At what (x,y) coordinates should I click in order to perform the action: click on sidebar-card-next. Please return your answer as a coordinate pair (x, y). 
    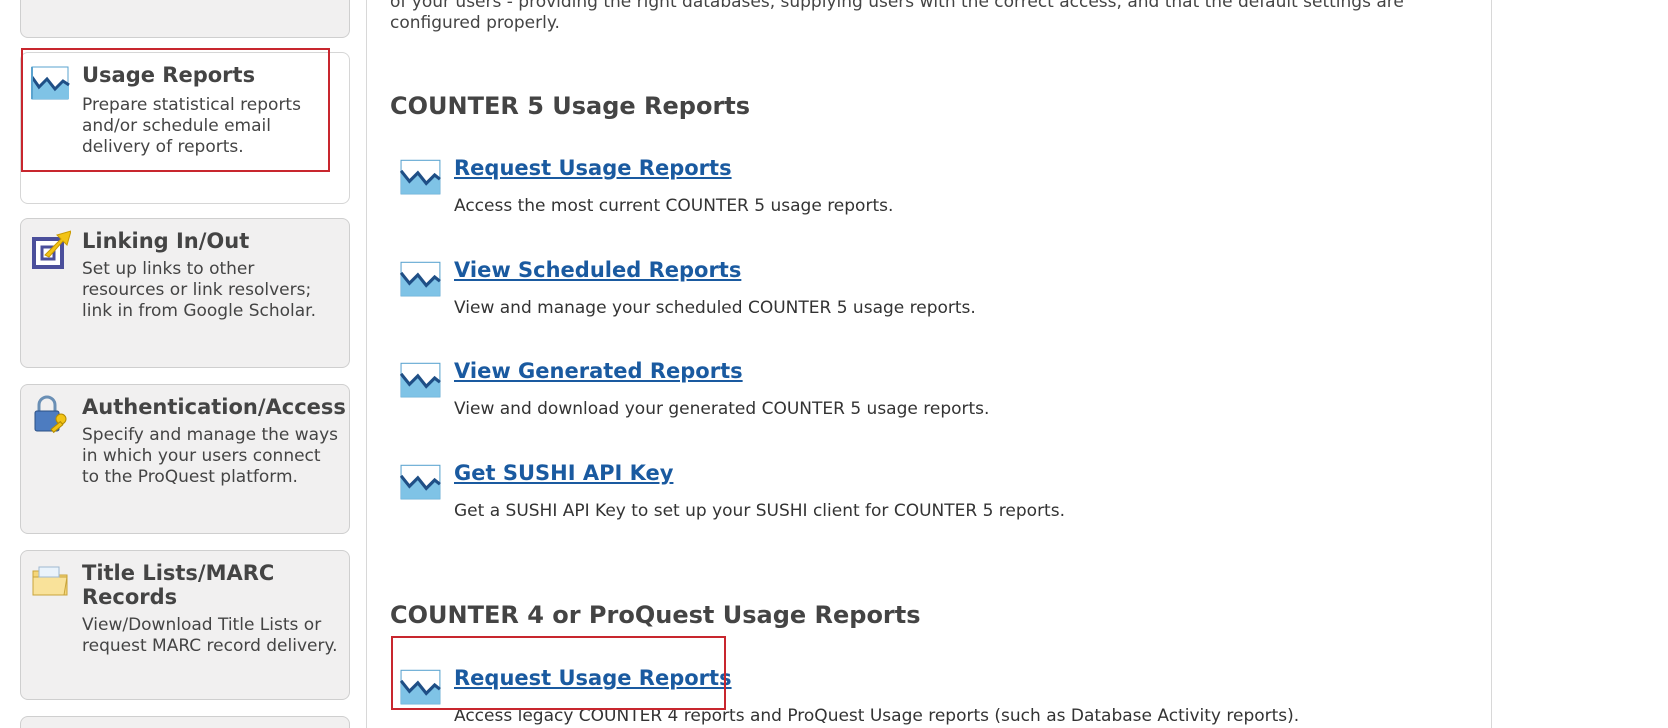
    Looking at the image, I should click on (185, 722).